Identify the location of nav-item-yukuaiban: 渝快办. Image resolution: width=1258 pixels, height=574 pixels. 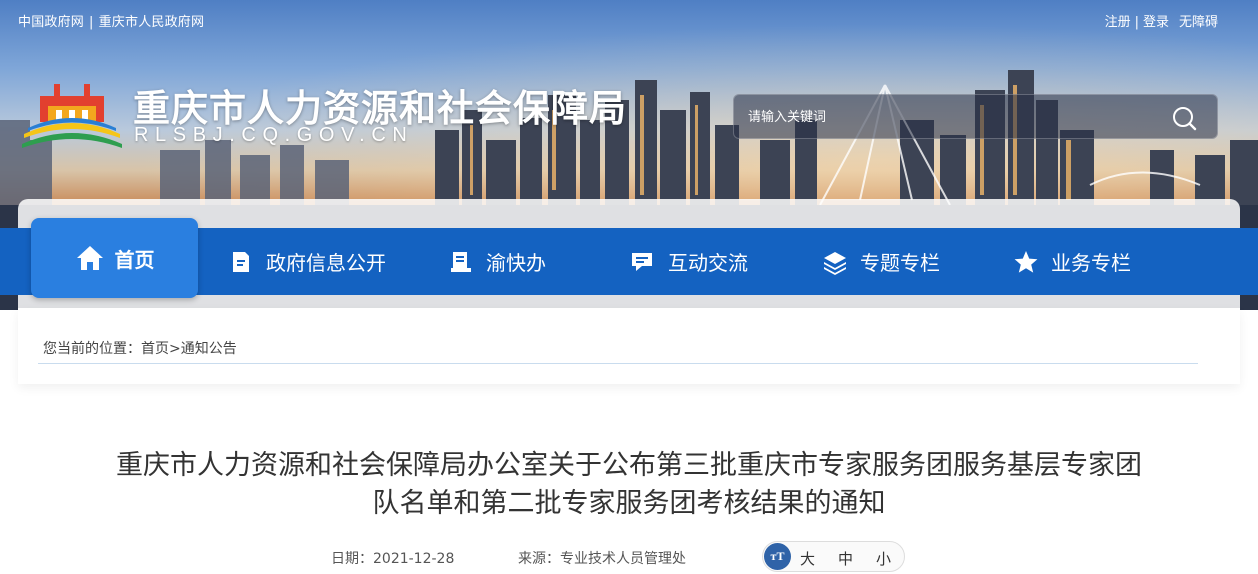
(497, 261).